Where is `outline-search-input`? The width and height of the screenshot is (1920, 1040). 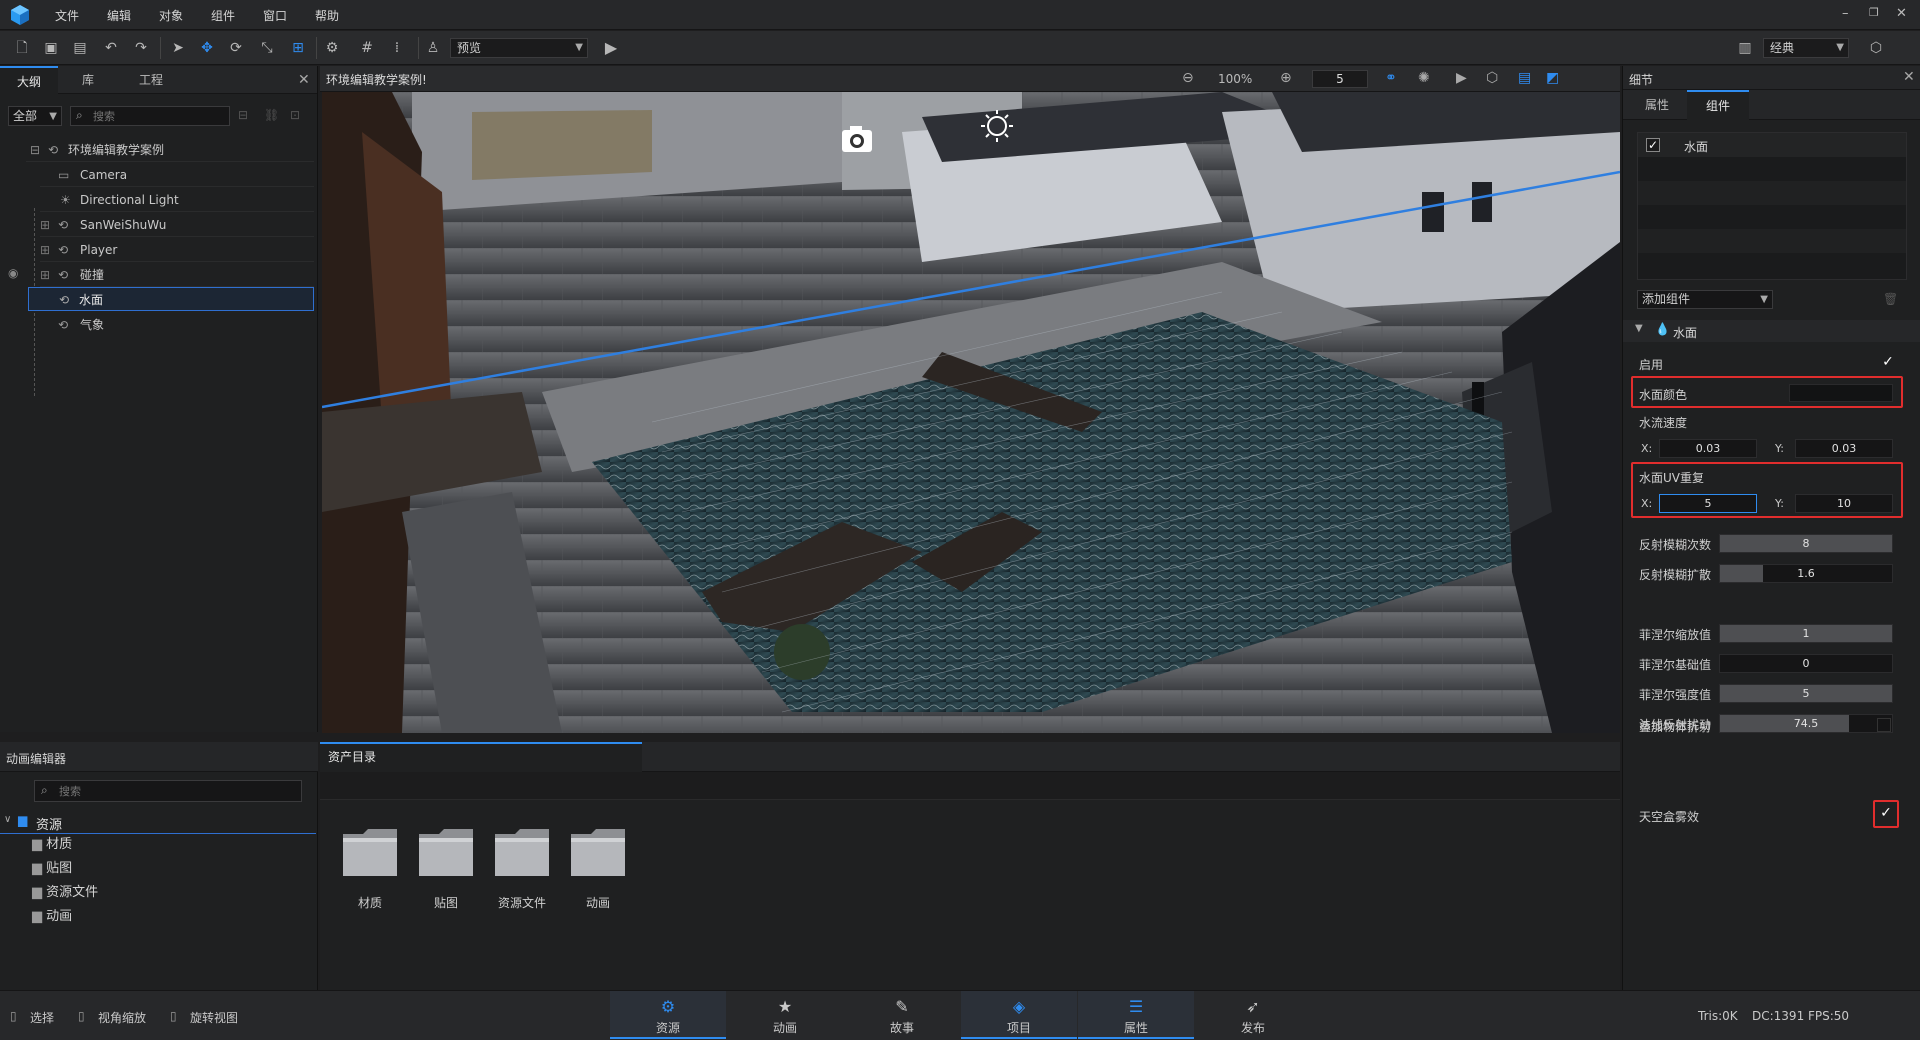 outline-search-input is located at coordinates (158, 116).